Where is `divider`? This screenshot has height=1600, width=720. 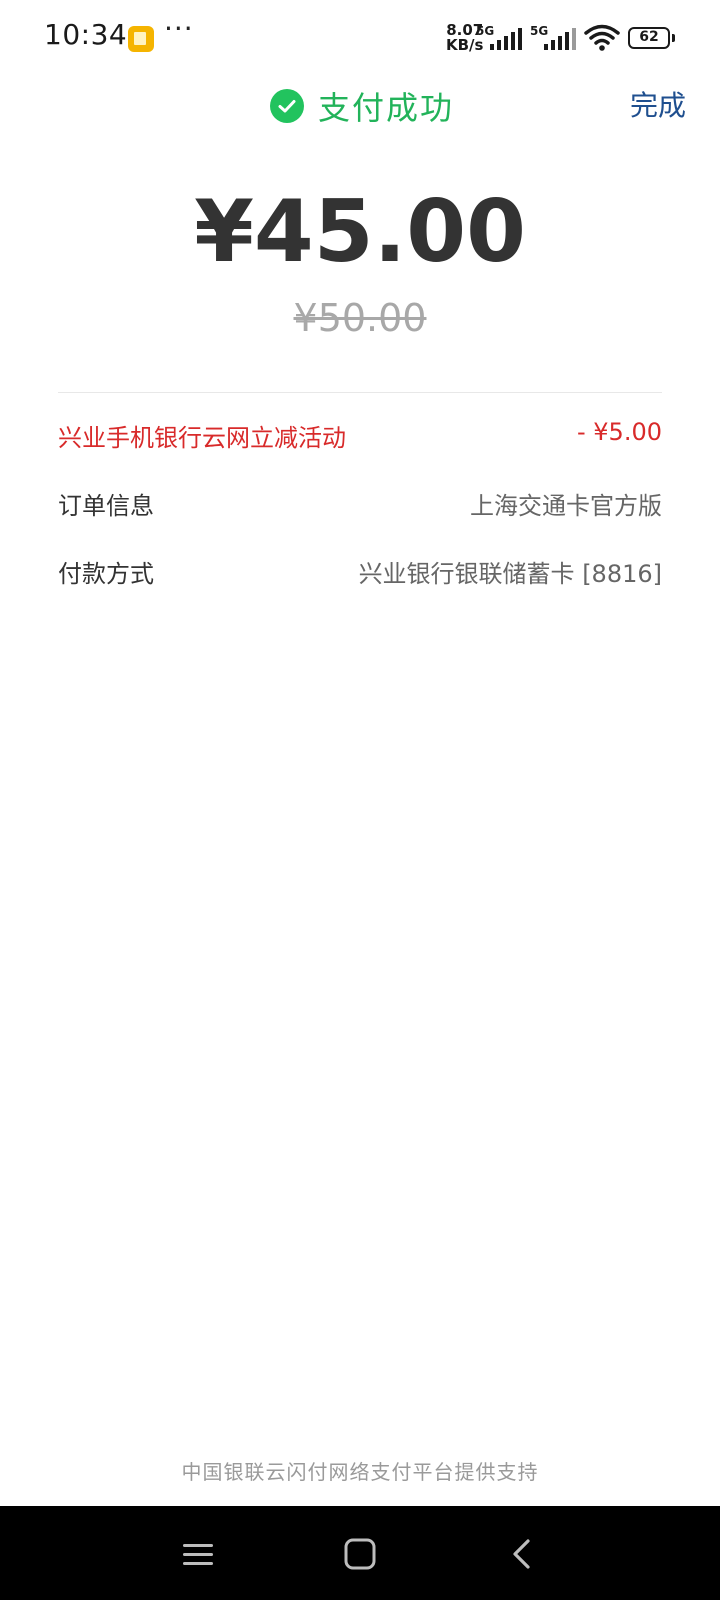 divider is located at coordinates (360, 392).